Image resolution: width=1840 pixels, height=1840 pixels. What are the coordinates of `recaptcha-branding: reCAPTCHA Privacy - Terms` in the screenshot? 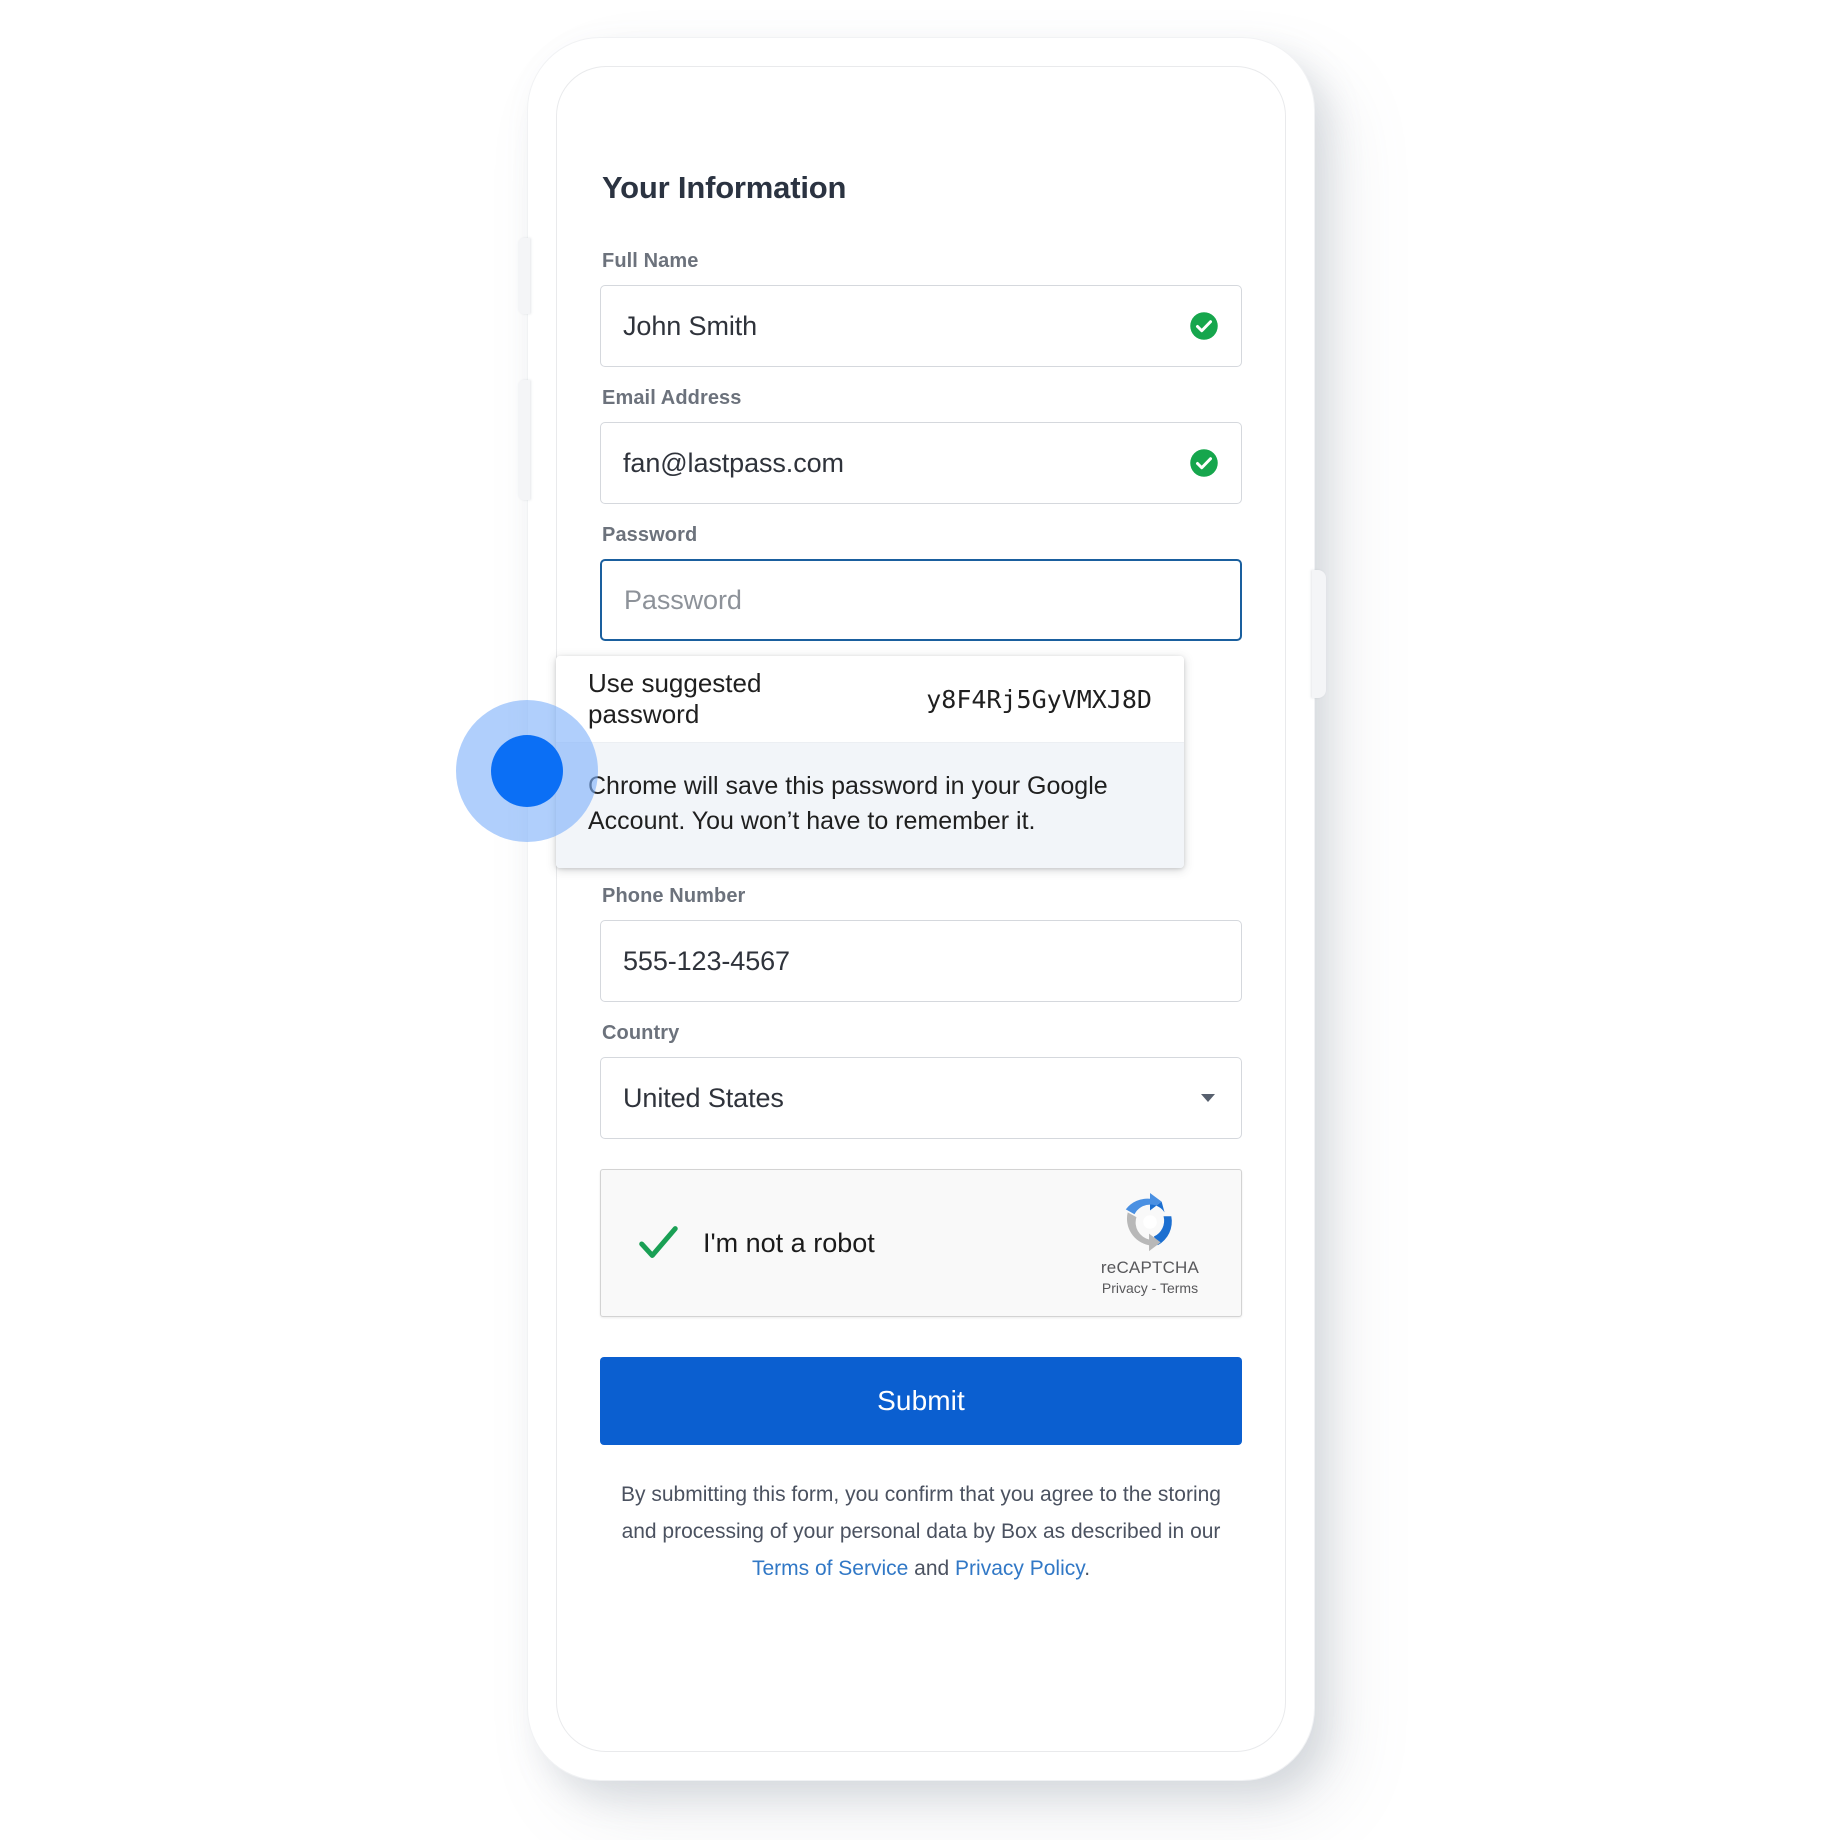 It's located at (1150, 1243).